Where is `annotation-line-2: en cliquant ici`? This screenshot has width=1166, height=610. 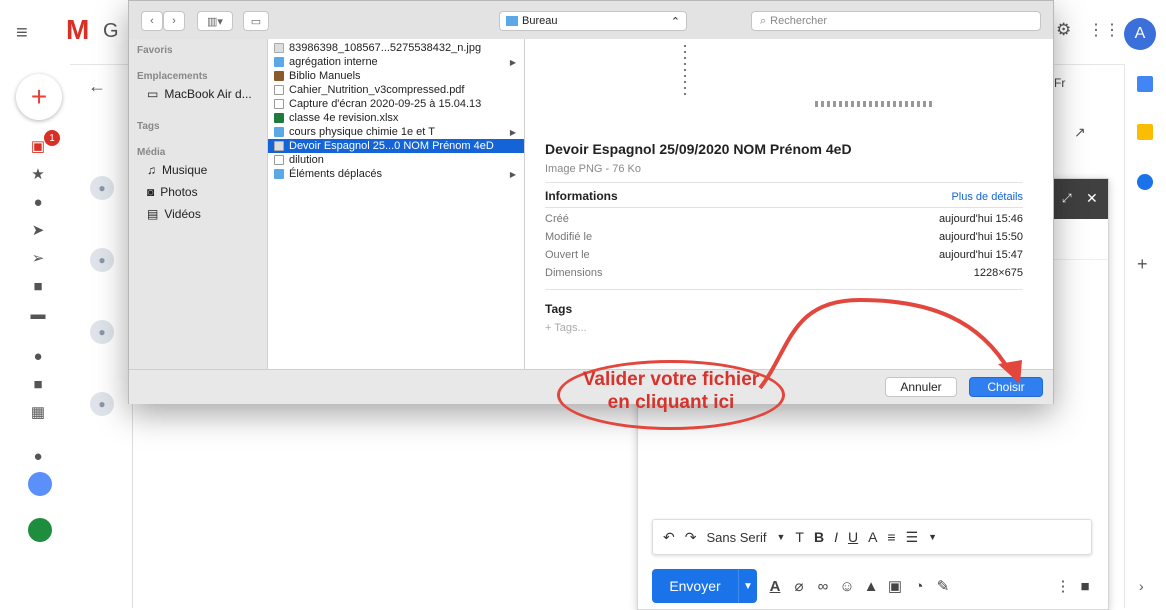 annotation-line-2: en cliquant ici is located at coordinates (671, 402).